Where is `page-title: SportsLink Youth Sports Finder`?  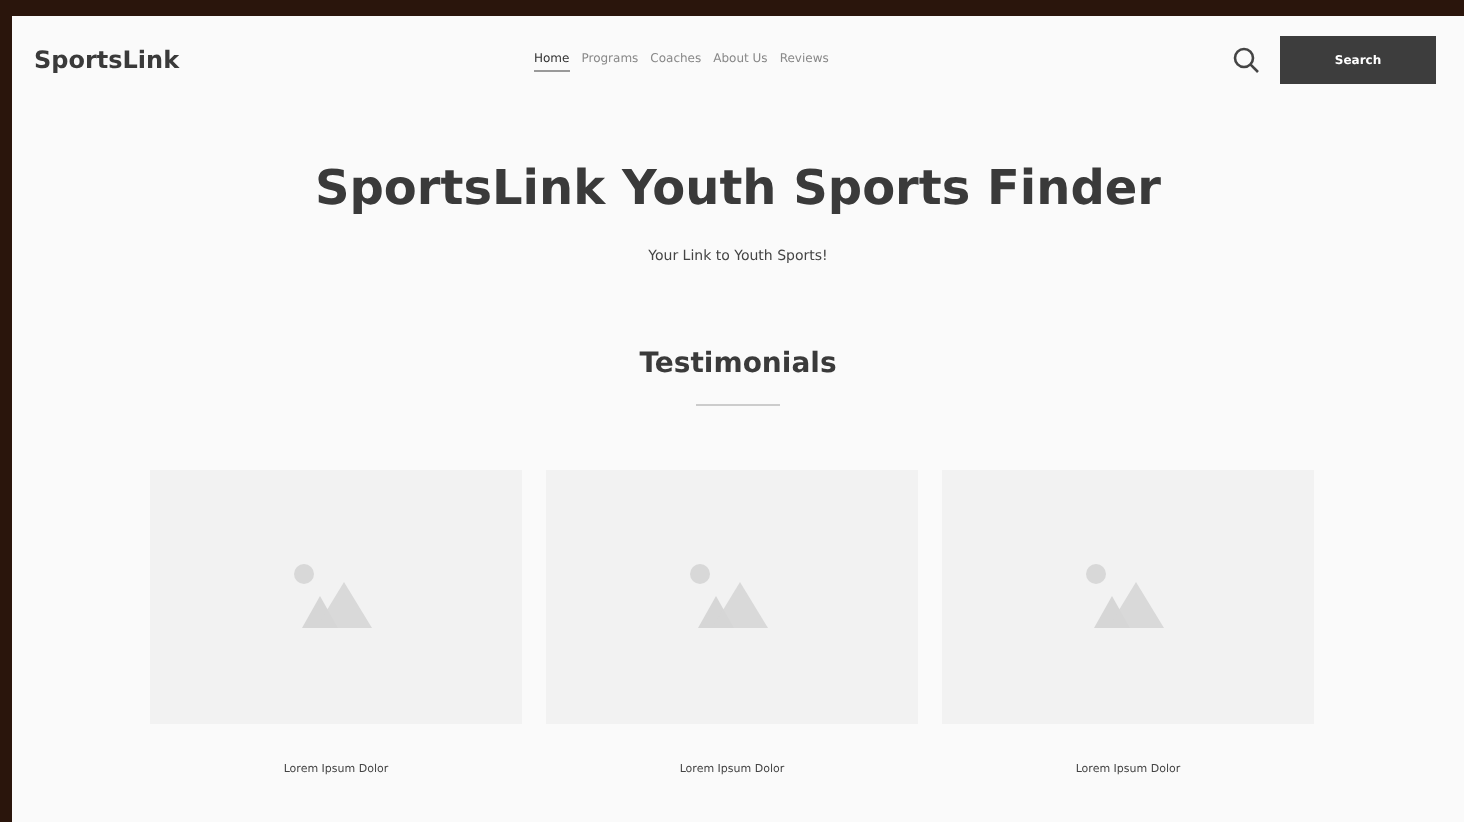
page-title: SportsLink Youth Sports Finder is located at coordinates (738, 188).